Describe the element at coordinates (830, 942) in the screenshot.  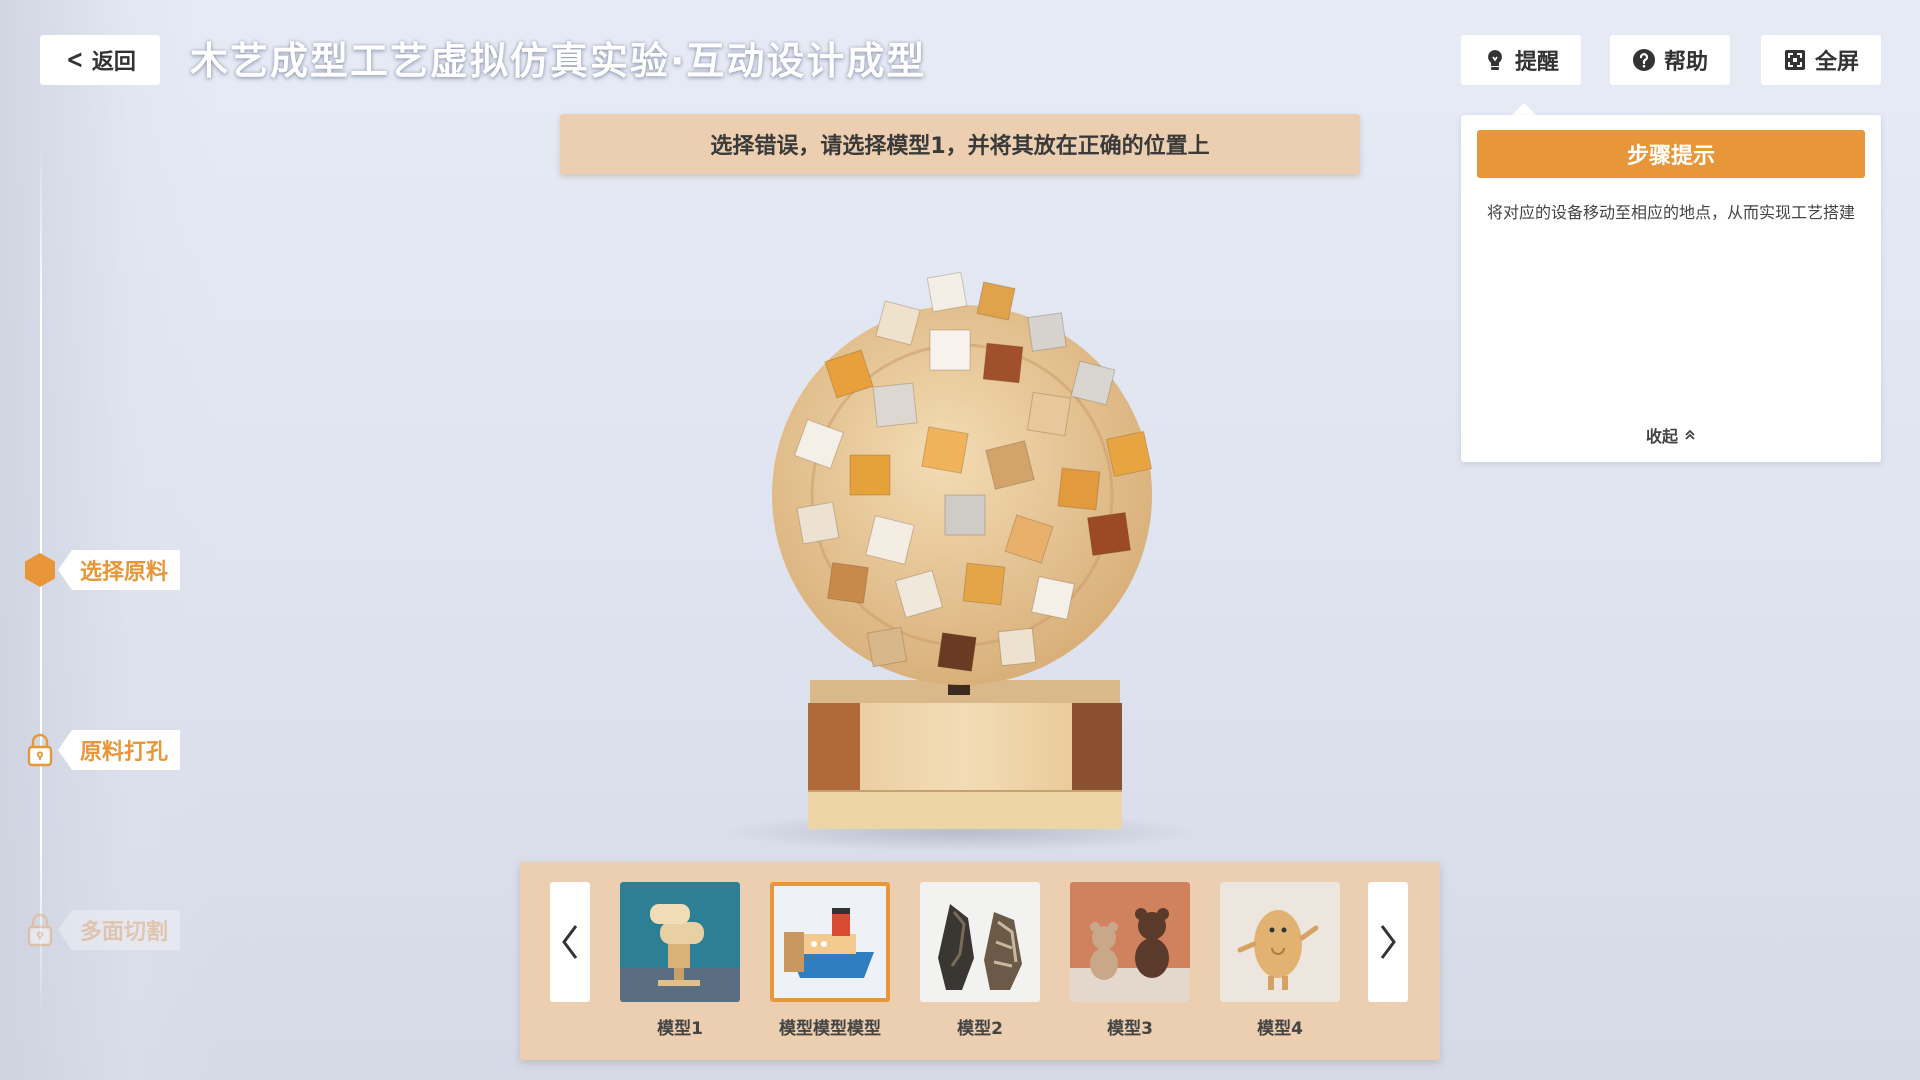
I see `model-2-image` at that location.